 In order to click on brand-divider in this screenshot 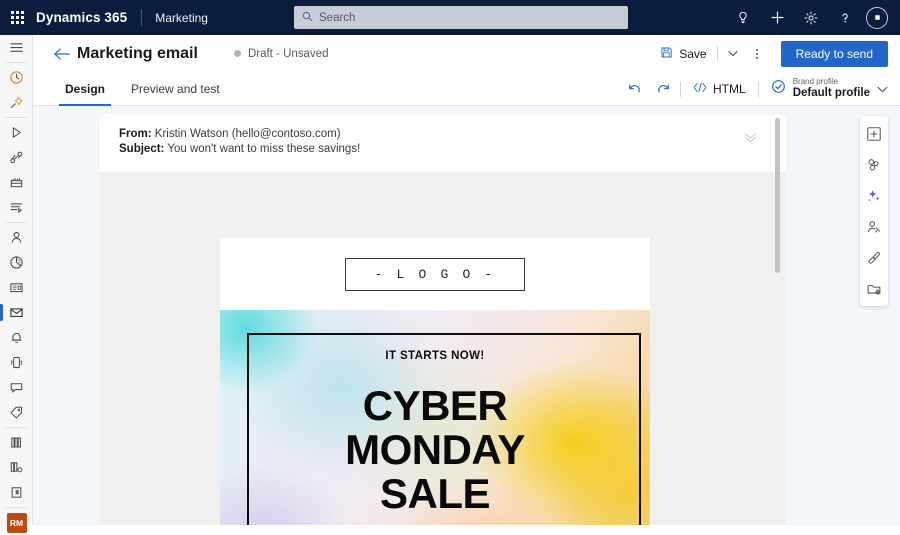, I will do `click(142, 17)`.